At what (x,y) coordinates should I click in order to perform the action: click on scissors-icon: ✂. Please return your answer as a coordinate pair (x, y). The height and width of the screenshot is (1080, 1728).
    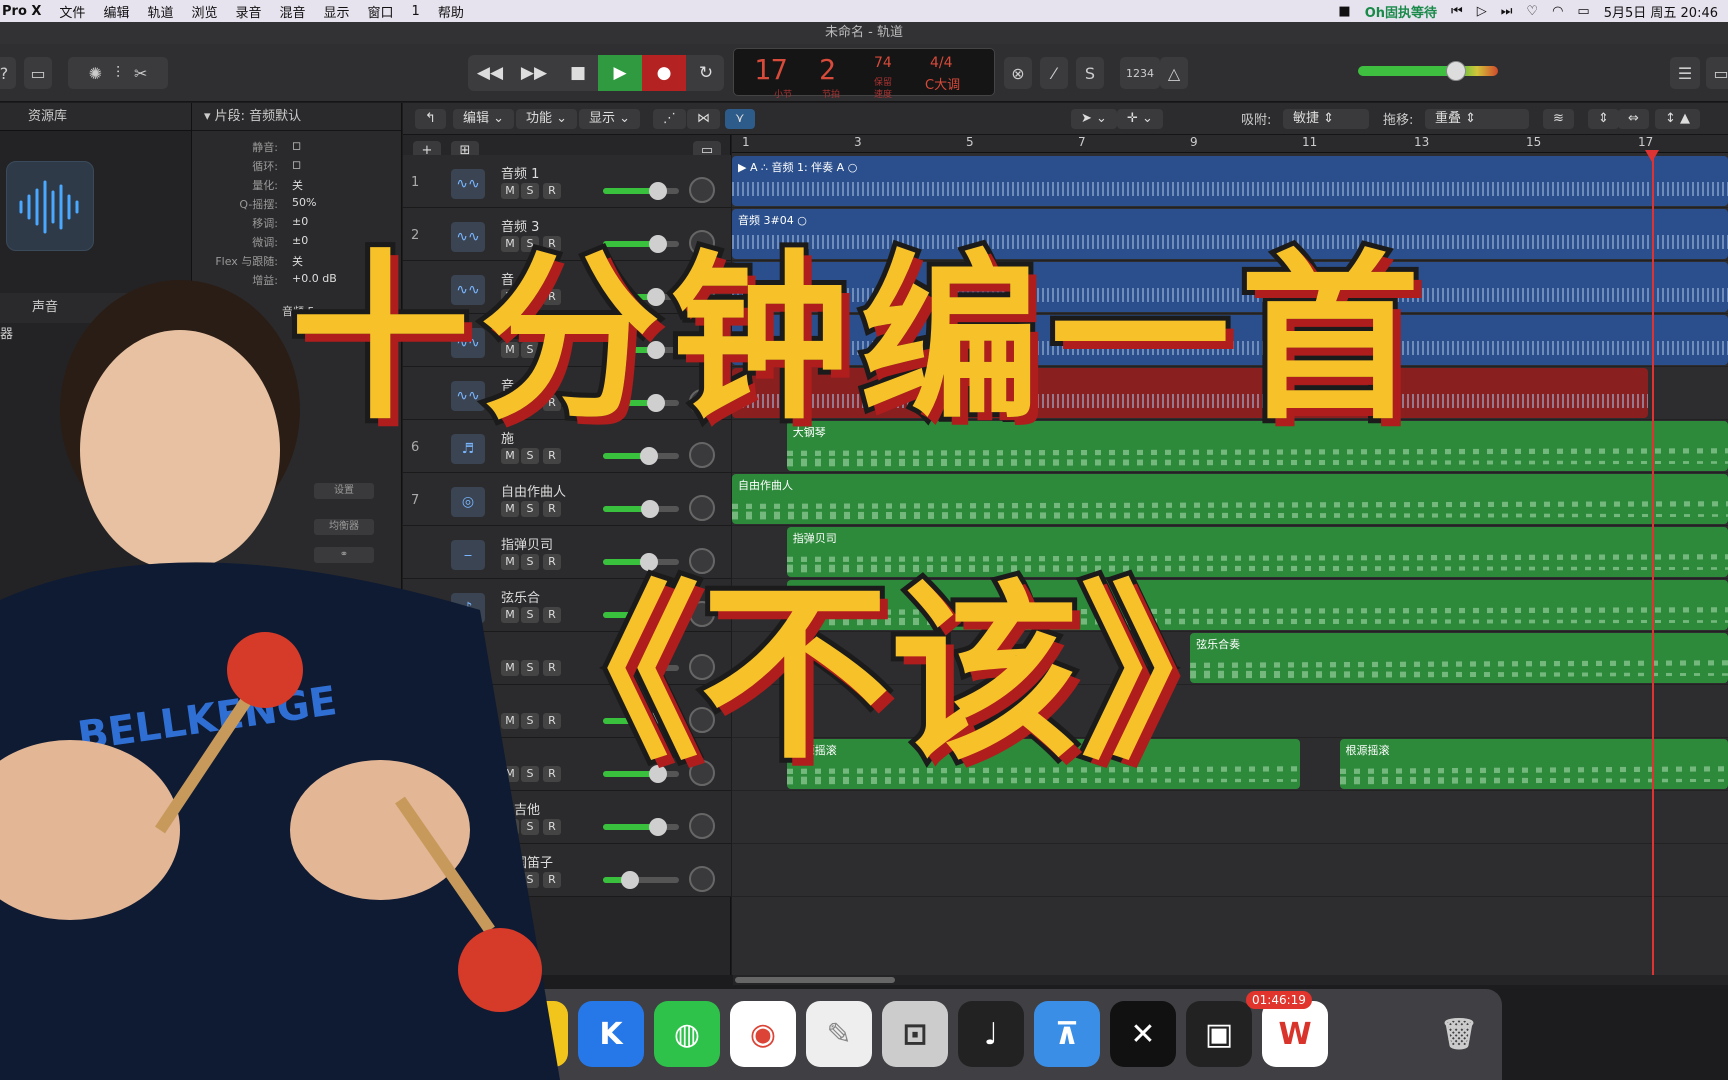
    Looking at the image, I should click on (140, 73).